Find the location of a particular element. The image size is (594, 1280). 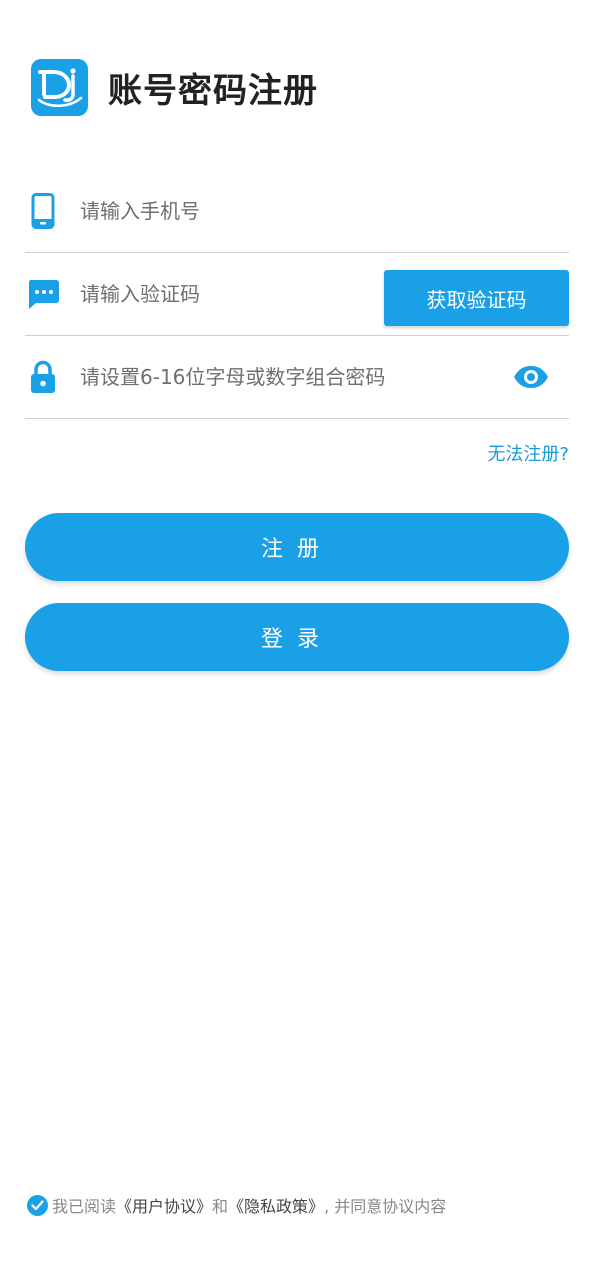

phone-input is located at coordinates (324, 211).